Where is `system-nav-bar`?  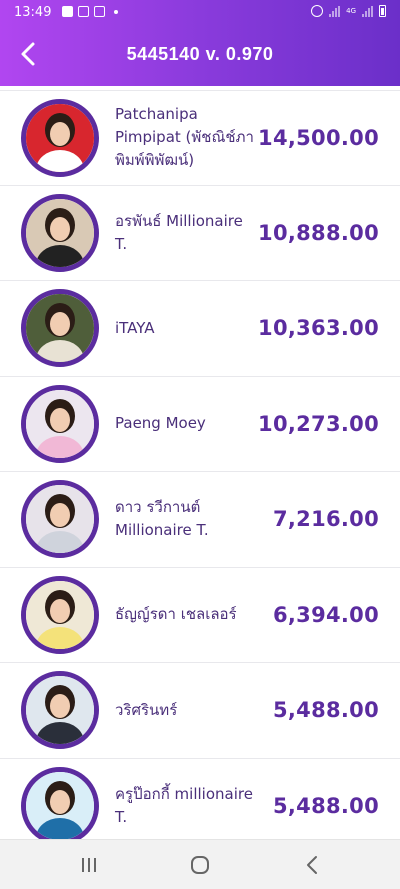
system-nav-bar is located at coordinates (200, 864).